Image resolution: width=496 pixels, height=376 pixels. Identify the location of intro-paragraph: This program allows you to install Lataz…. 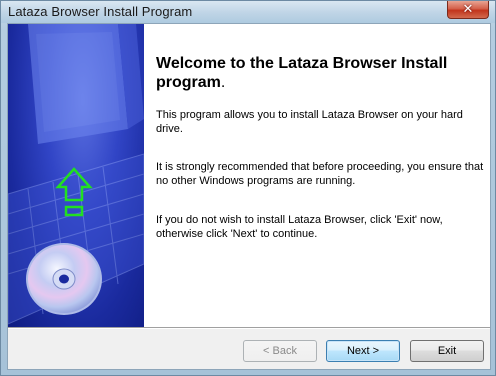
(309, 122).